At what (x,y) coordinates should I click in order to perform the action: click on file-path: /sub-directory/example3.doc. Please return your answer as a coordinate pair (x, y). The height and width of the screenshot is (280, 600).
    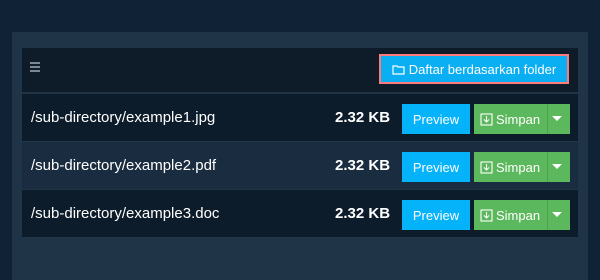
    Looking at the image, I should click on (125, 213).